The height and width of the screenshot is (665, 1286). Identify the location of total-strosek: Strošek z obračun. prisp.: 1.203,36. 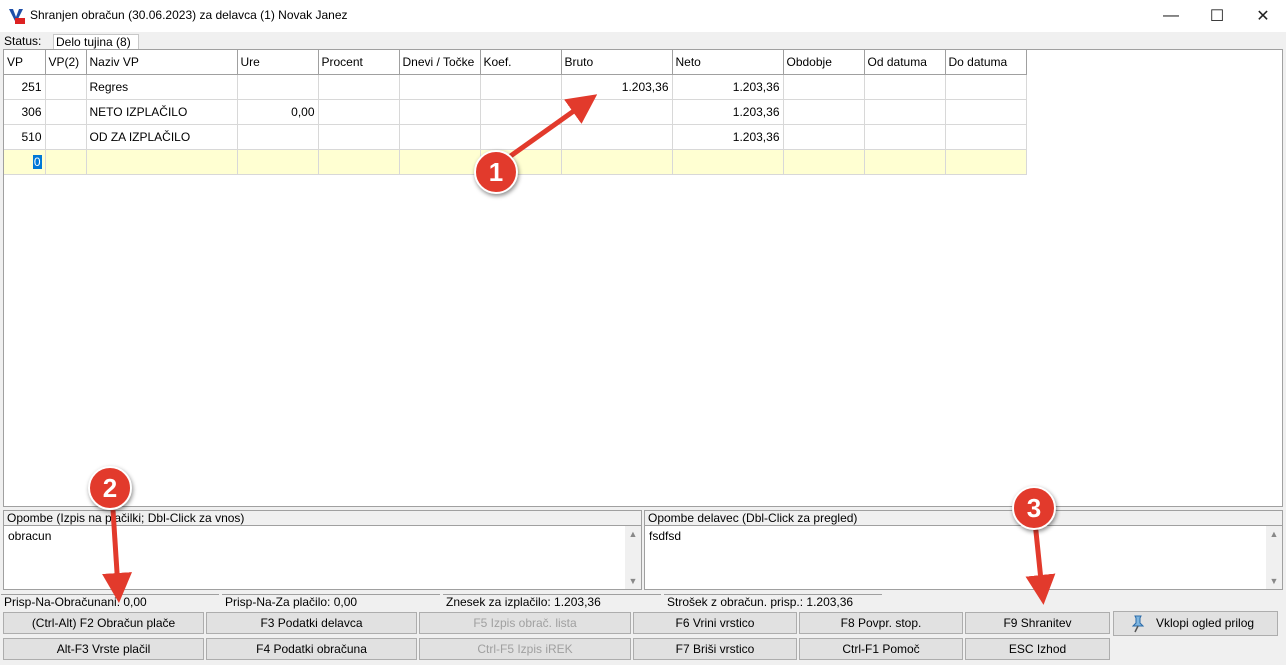
(773, 601).